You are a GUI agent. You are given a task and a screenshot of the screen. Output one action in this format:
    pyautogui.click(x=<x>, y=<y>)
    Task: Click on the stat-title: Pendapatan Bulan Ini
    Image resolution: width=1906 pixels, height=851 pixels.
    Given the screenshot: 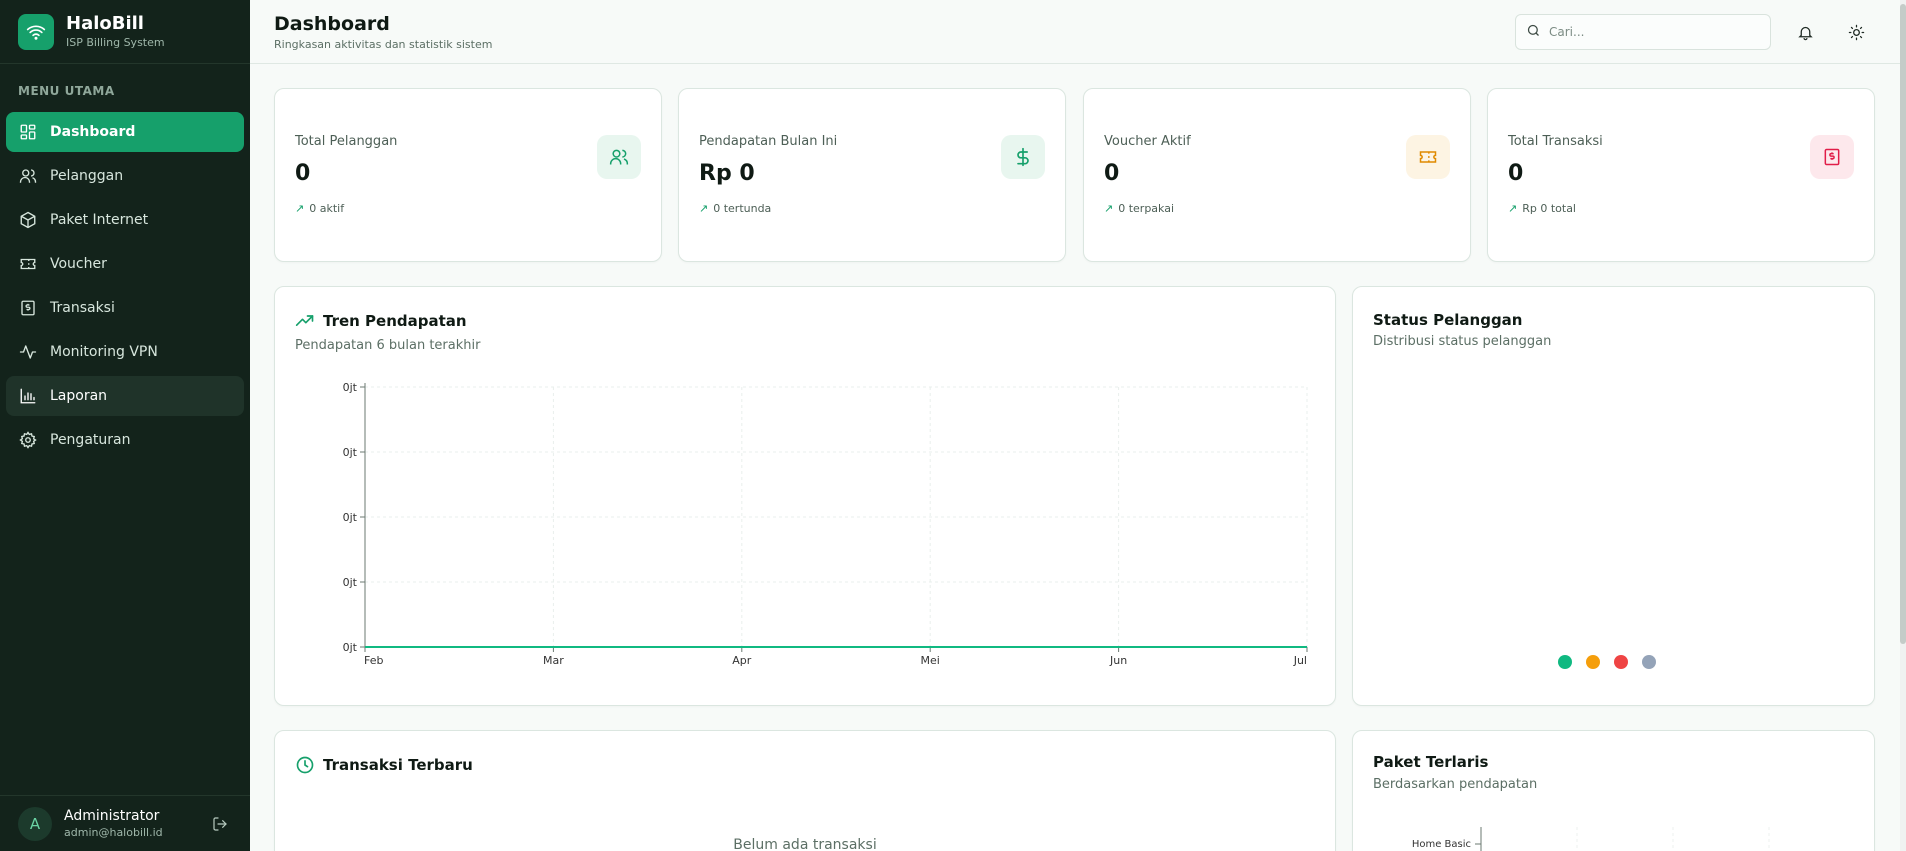 What is the action you would take?
    pyautogui.click(x=768, y=141)
    